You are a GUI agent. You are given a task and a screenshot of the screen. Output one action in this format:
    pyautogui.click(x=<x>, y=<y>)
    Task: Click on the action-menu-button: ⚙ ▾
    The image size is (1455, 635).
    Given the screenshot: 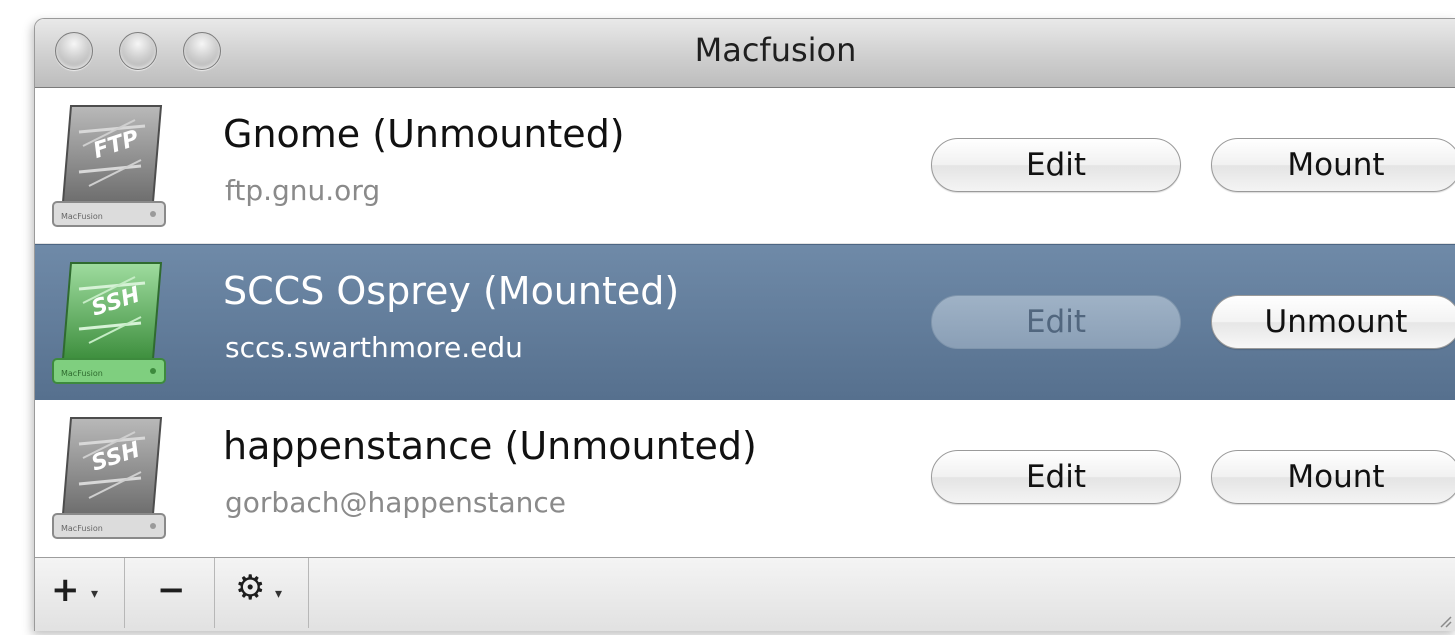 What is the action you would take?
    pyautogui.click(x=262, y=593)
    